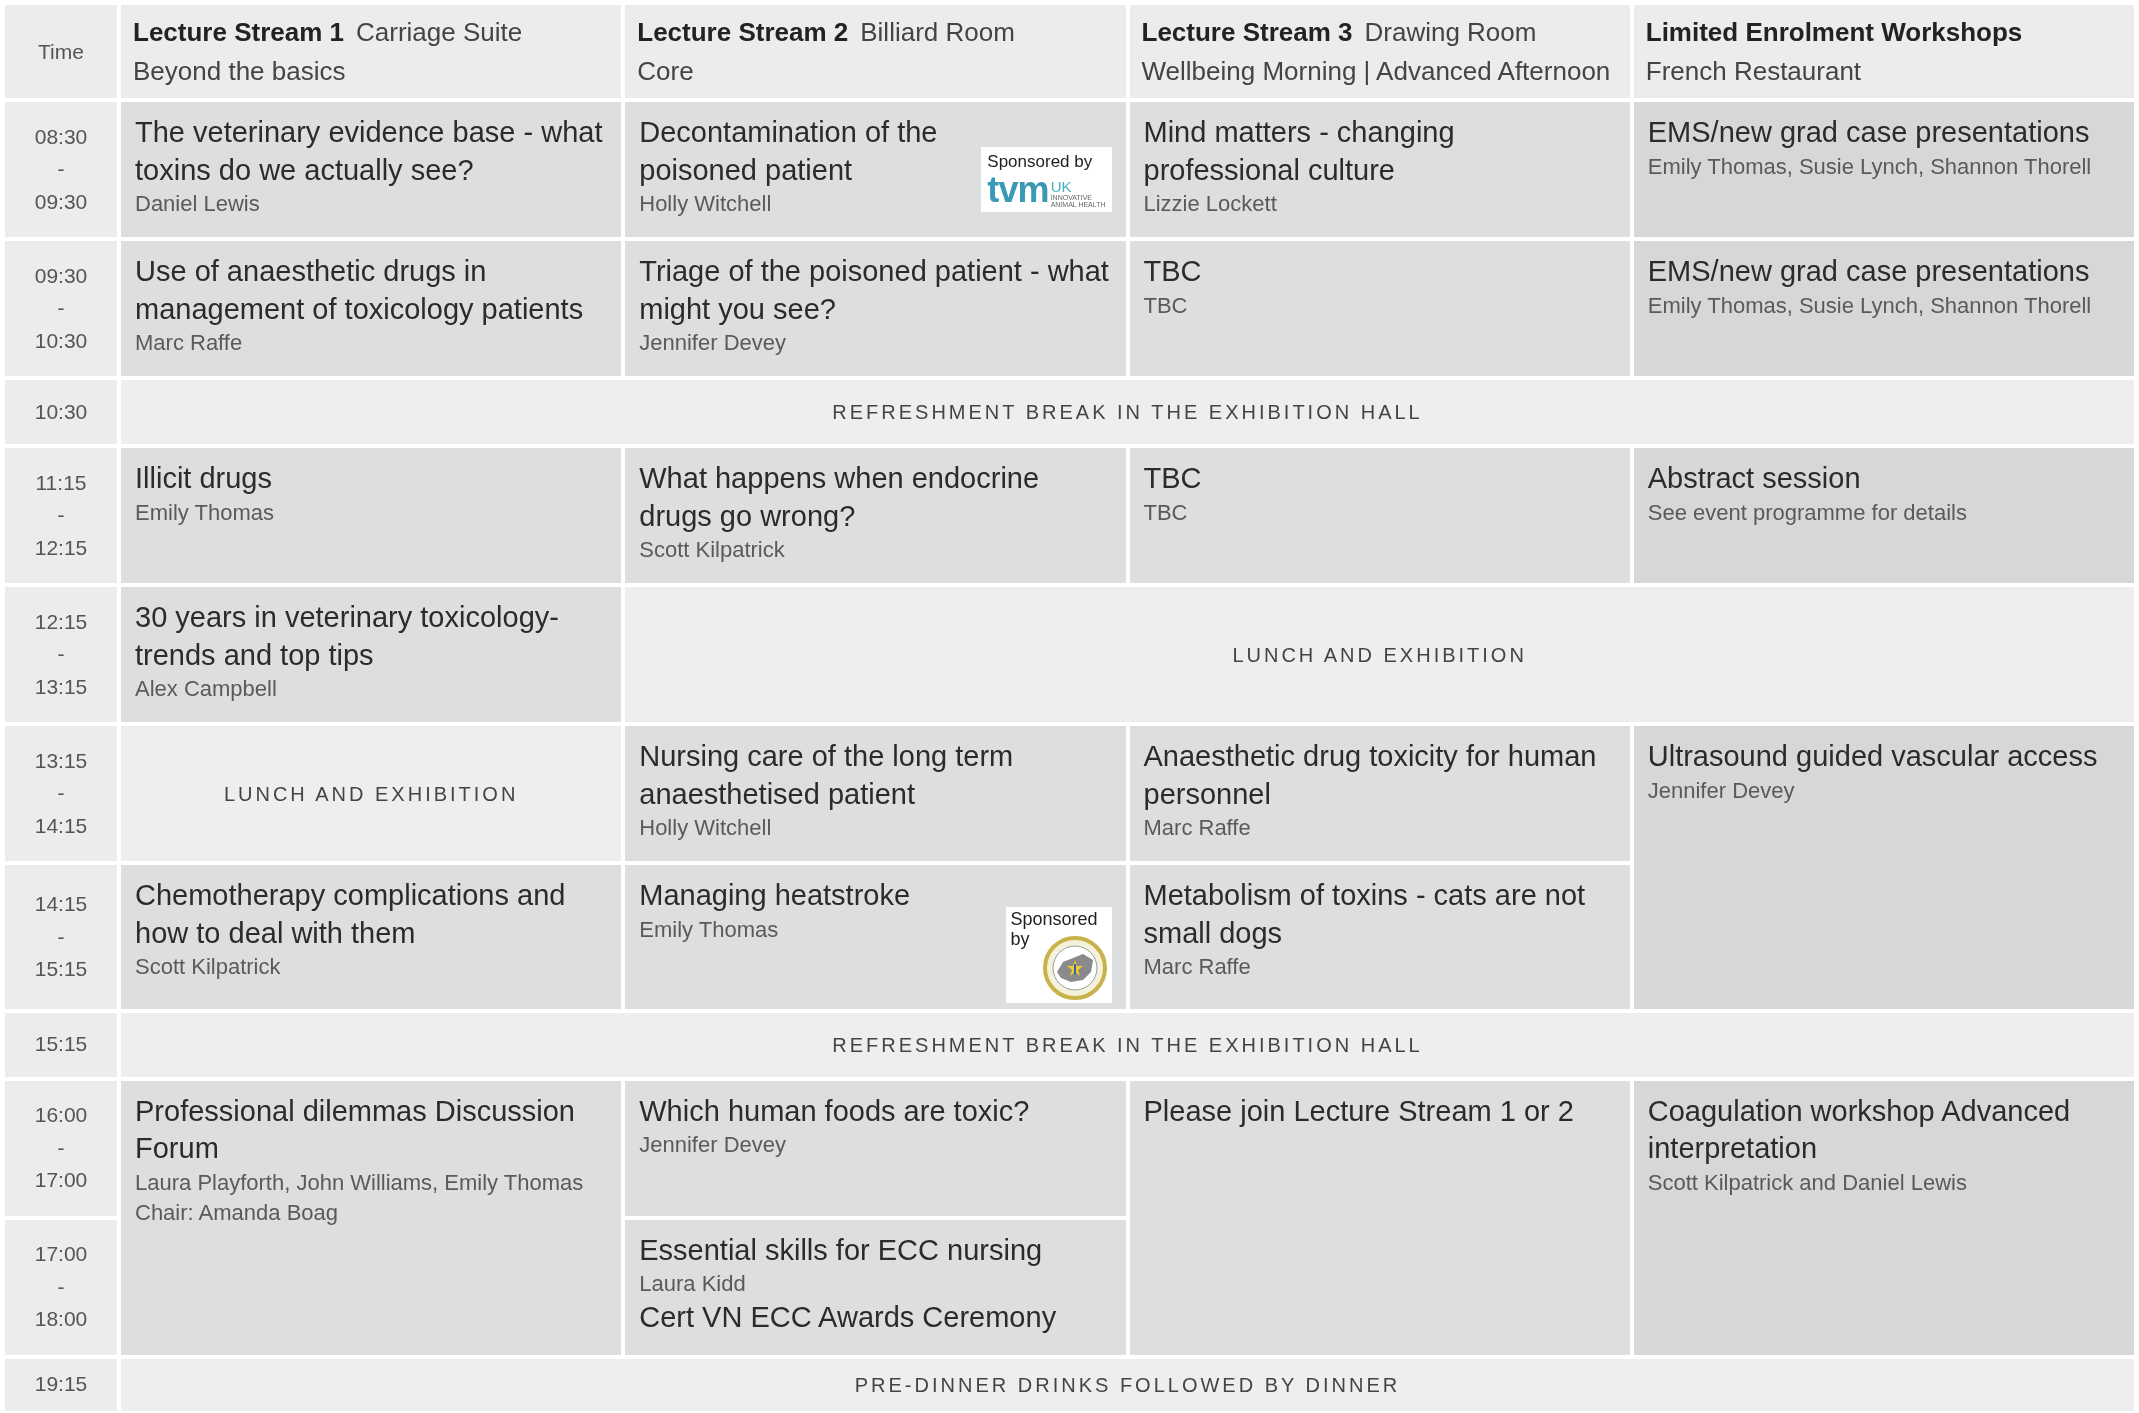 The image size is (2139, 1413). I want to click on emblem-icon, so click(1074, 967).